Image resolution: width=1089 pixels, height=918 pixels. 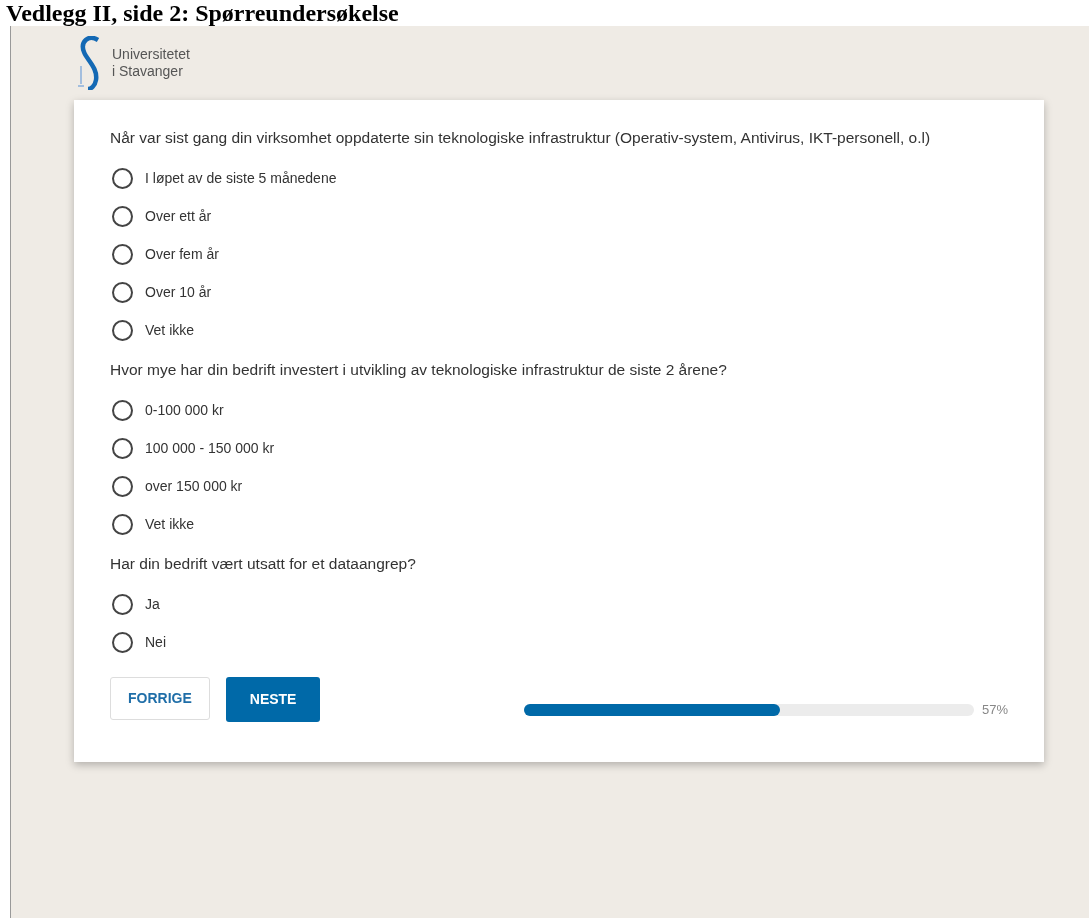 What do you see at coordinates (241, 178) in the screenshot?
I see `option-label: I løpet av de siste 5 månedene` at bounding box center [241, 178].